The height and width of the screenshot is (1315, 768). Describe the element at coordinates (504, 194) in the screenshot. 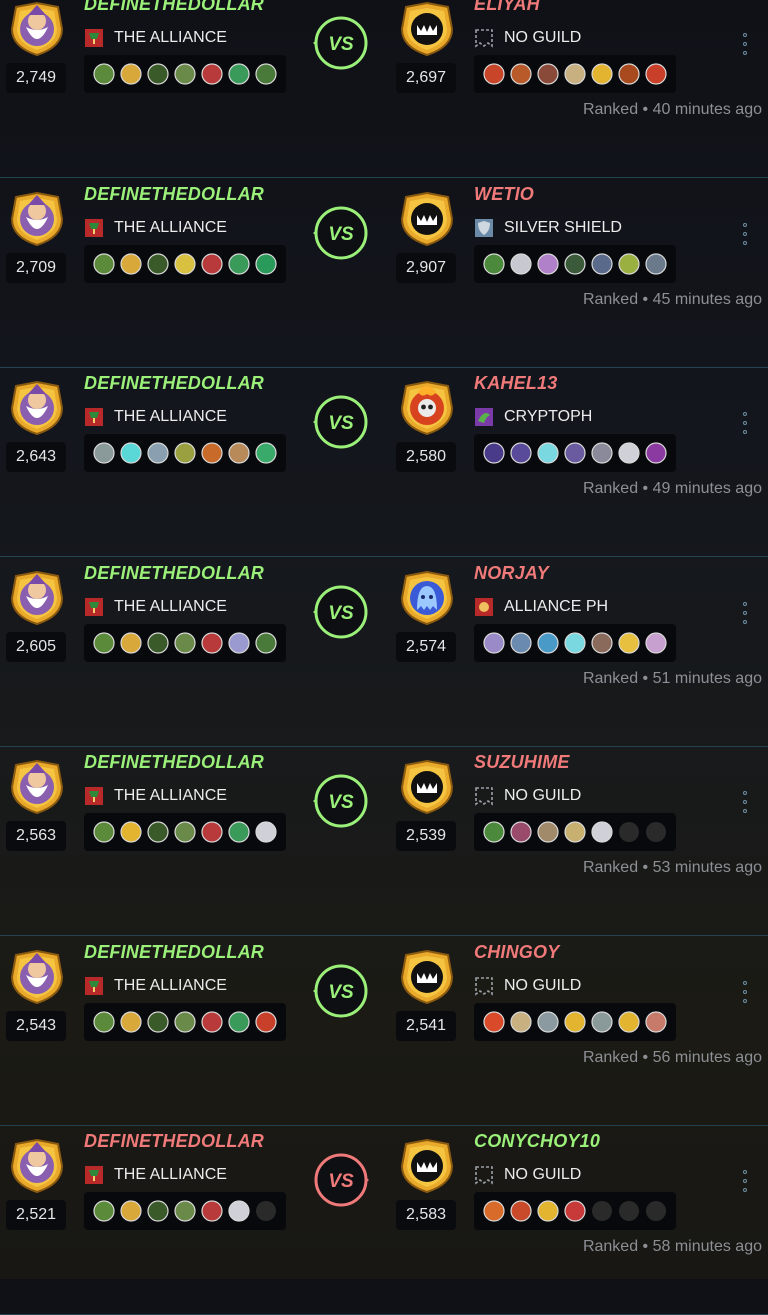

I see `player-name-link: WETIO` at that location.